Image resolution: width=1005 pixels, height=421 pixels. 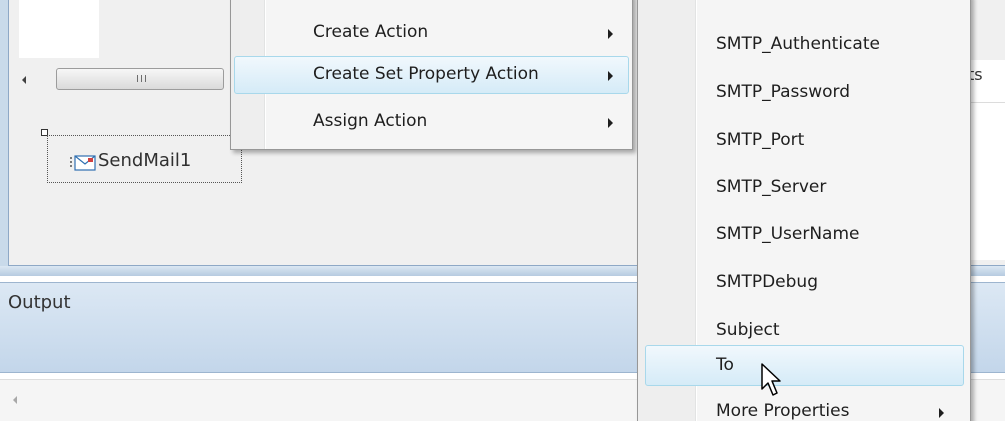 I want to click on menu-item-smtp-username: SMTP_UserName, so click(x=804, y=235).